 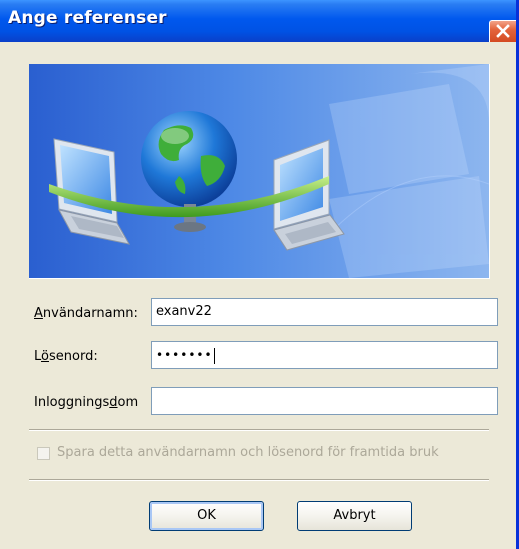 What do you see at coordinates (258, 21) in the screenshot?
I see `title-bar: Ange referenser` at bounding box center [258, 21].